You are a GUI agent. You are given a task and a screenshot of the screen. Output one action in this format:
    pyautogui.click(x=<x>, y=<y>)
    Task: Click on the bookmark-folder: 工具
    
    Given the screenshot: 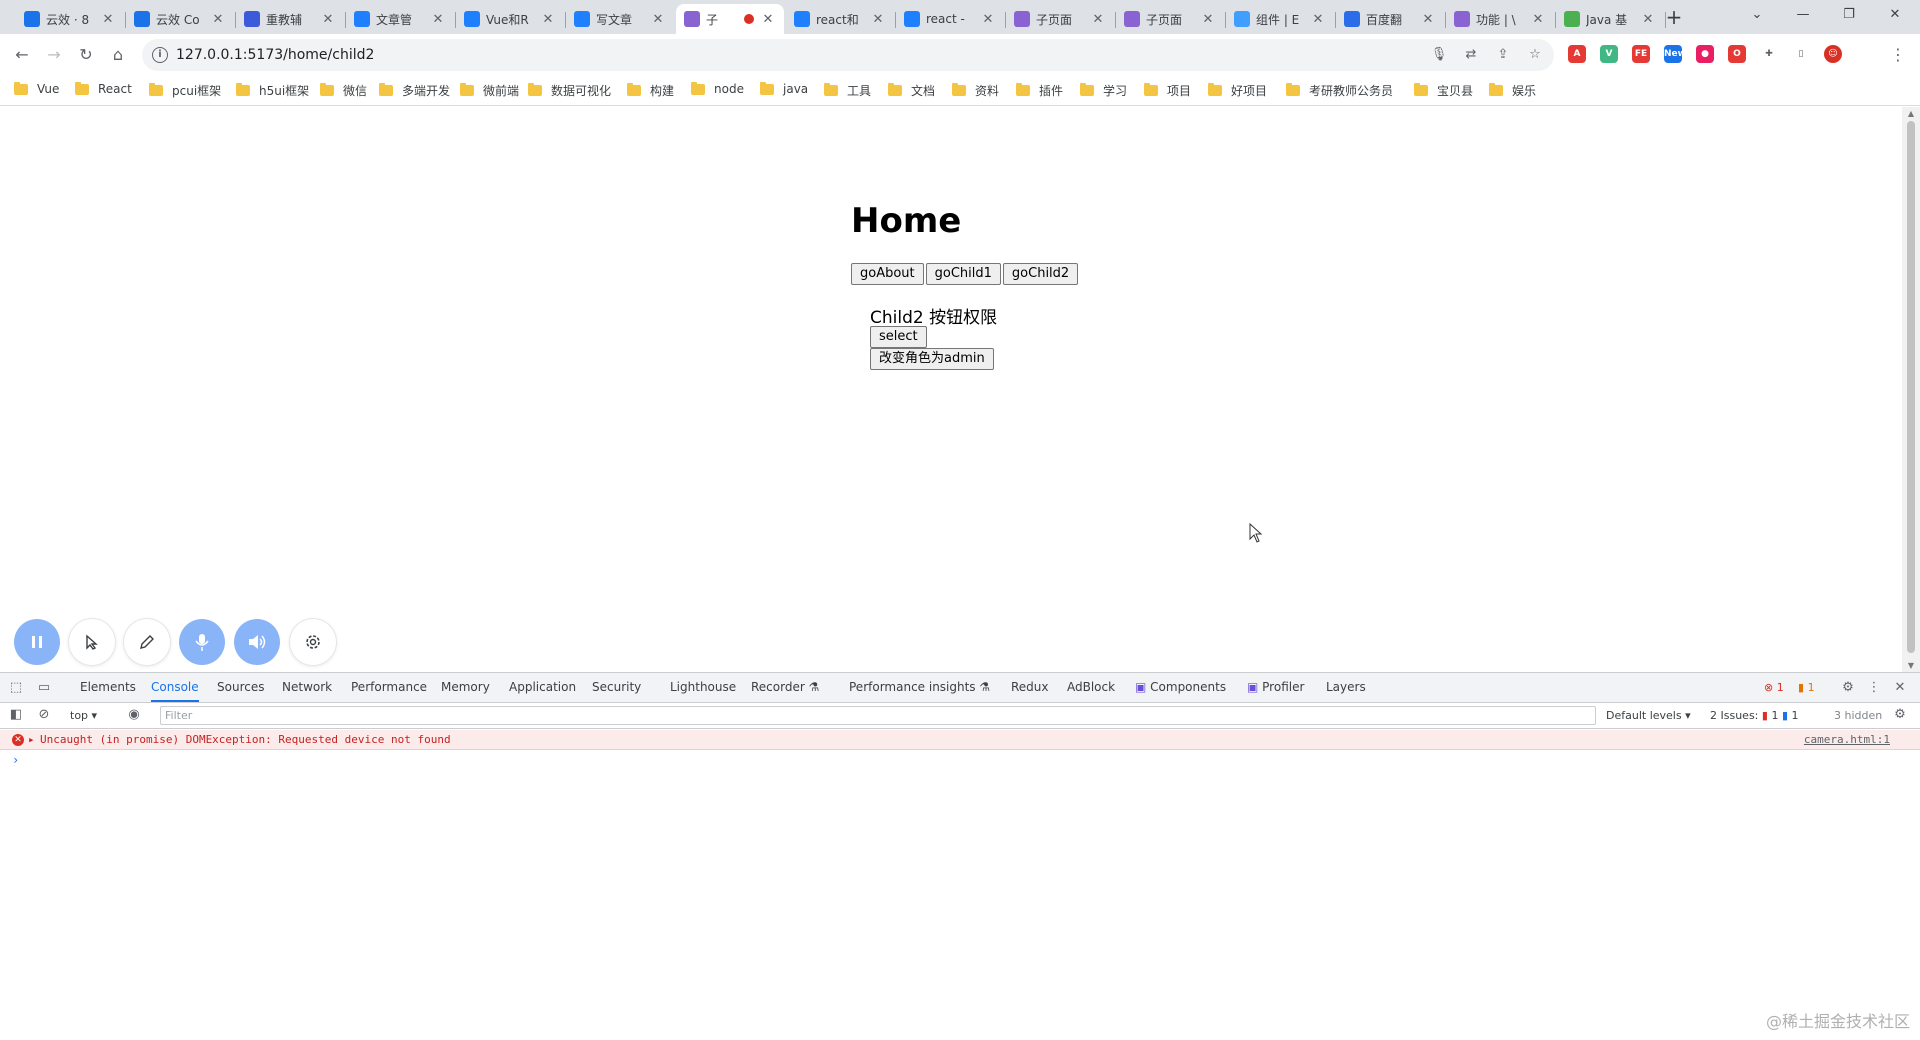 What is the action you would take?
    pyautogui.click(x=847, y=90)
    